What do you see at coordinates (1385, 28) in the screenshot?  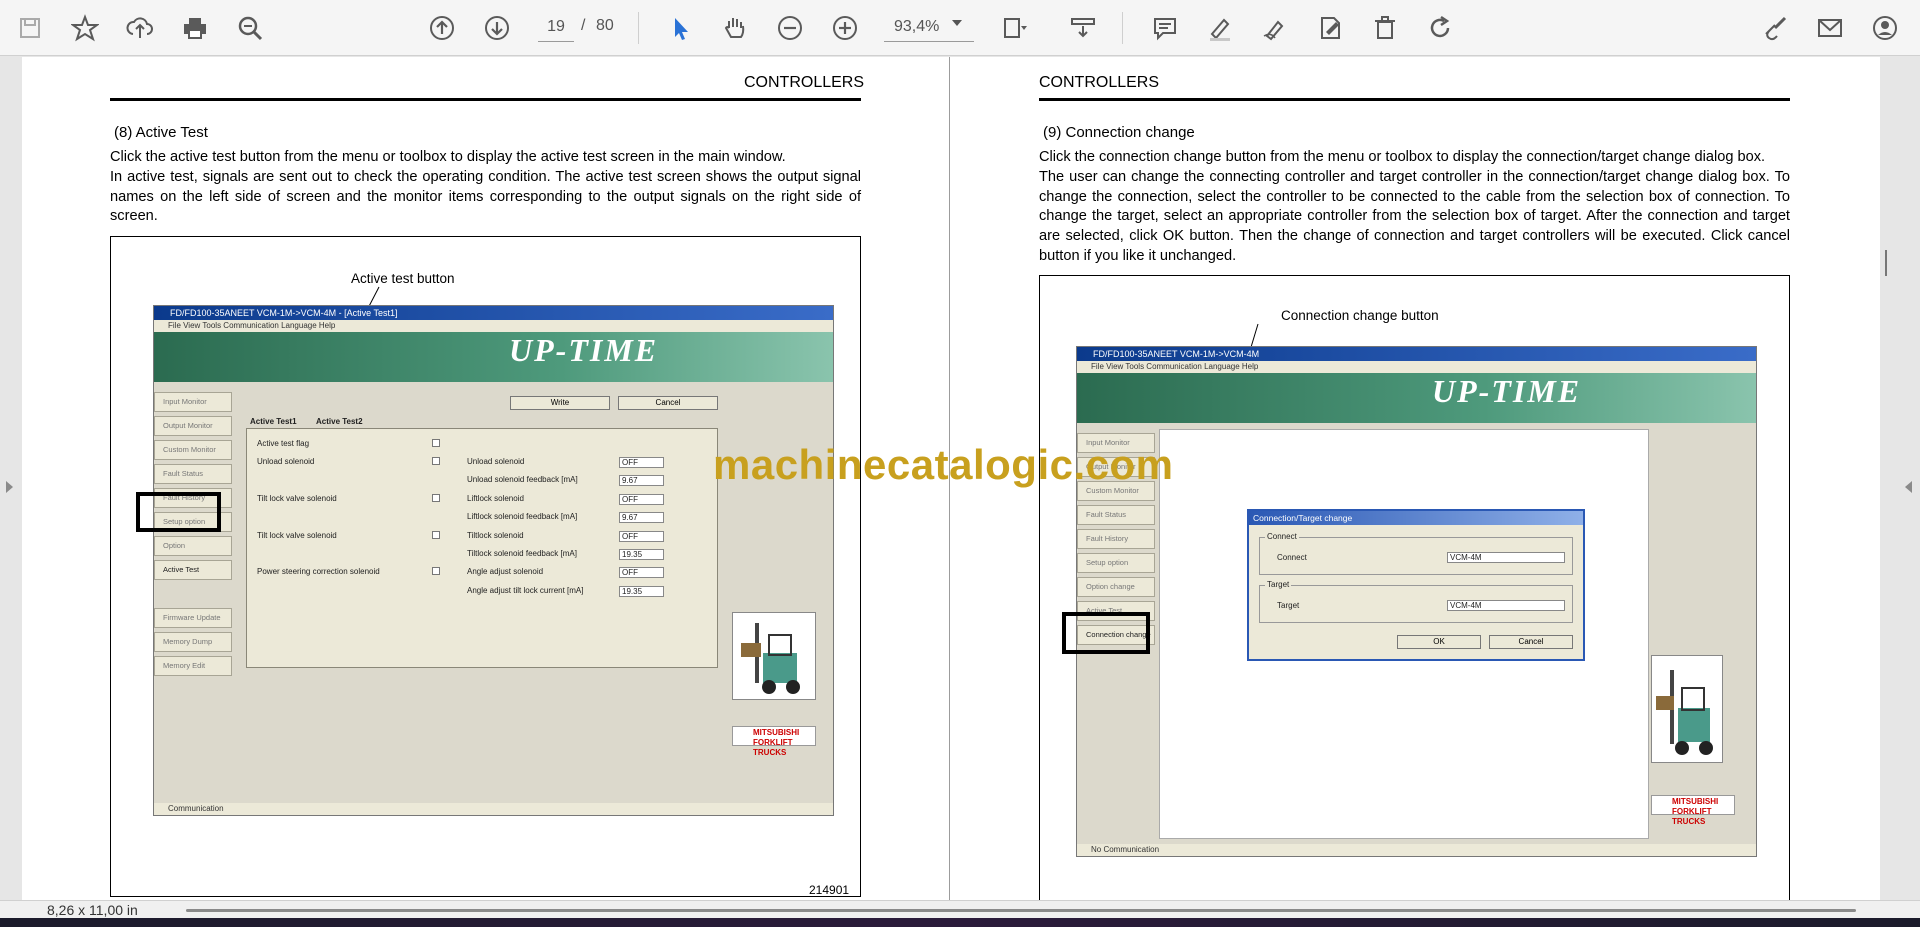 I see `delete-icon` at bounding box center [1385, 28].